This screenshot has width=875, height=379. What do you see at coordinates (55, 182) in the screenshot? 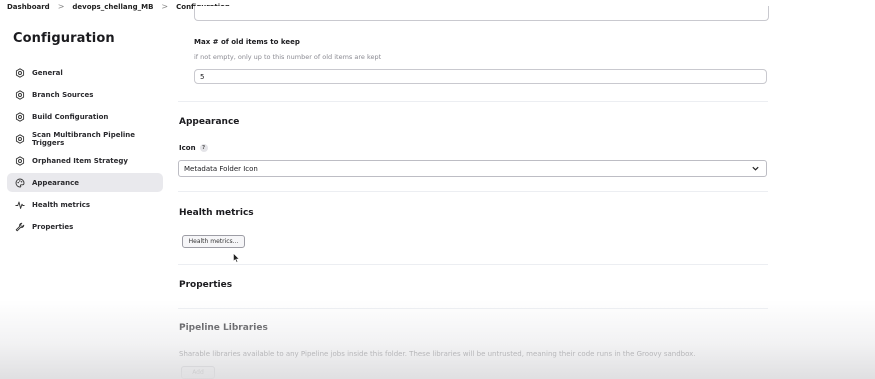
I see `sidebar-item-label: Appearance` at bounding box center [55, 182].